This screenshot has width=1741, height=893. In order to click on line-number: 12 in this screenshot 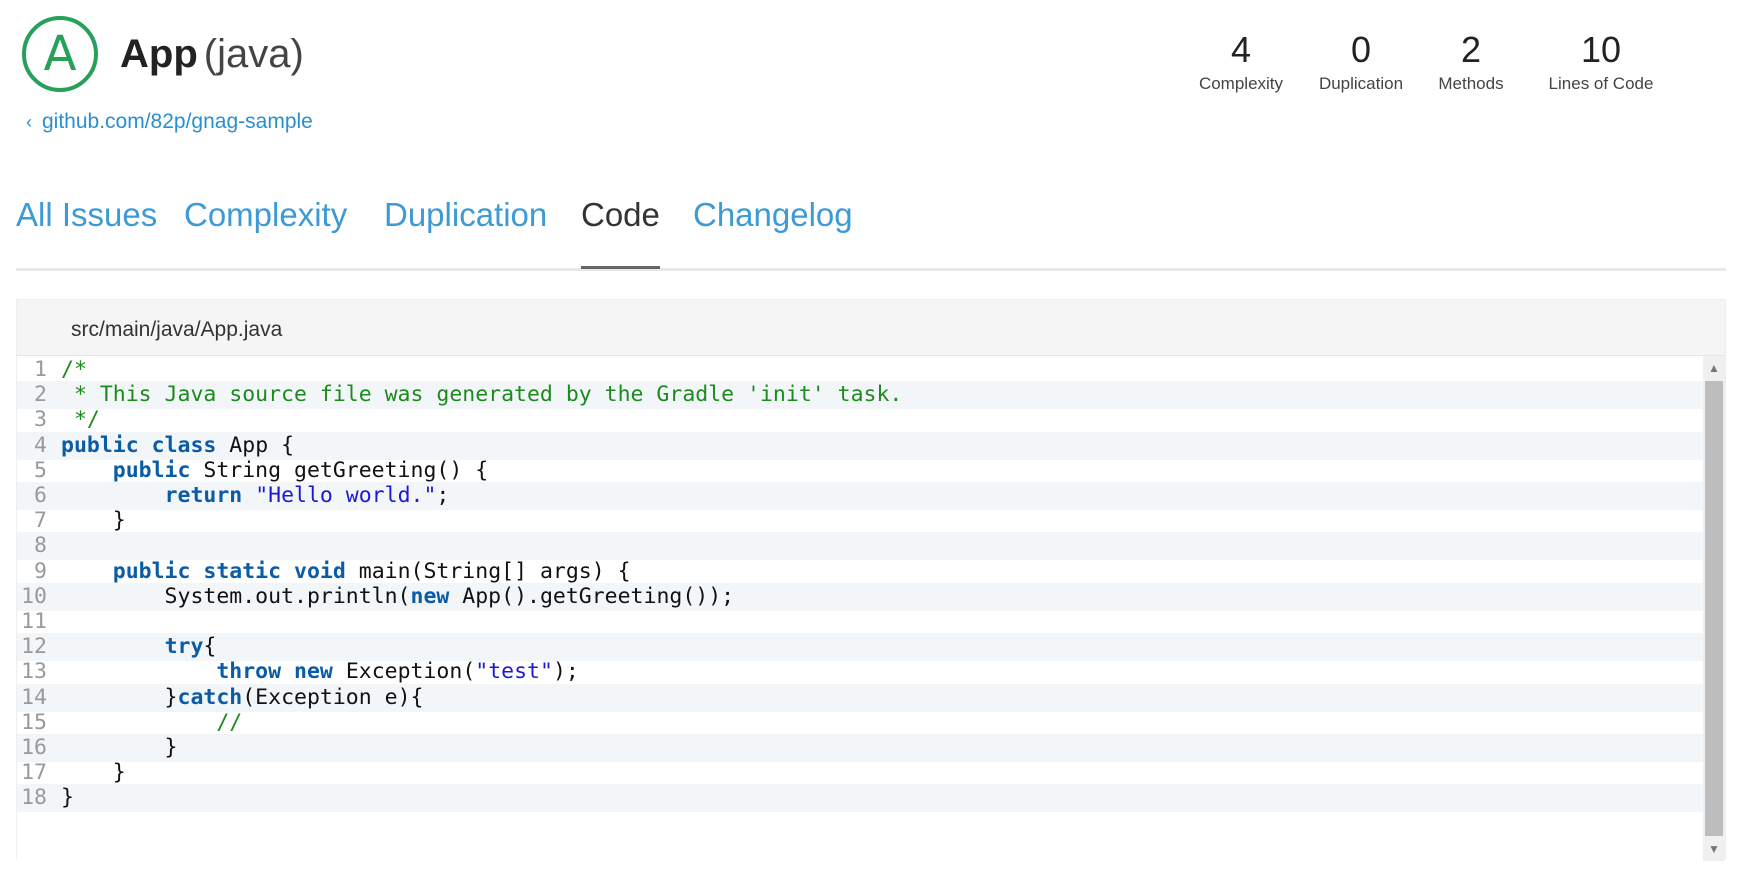, I will do `click(34, 647)`.